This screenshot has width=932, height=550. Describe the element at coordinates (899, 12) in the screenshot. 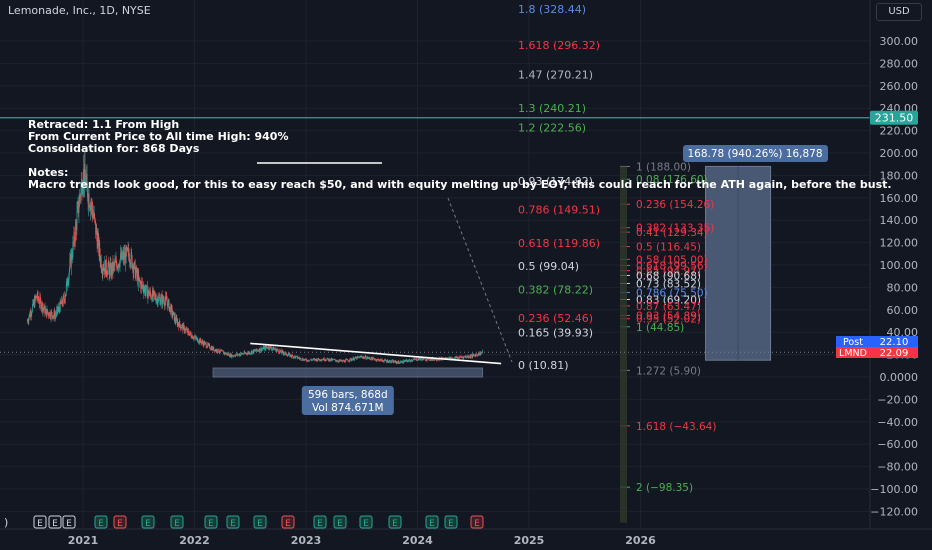

I see `currency-button: USD` at that location.